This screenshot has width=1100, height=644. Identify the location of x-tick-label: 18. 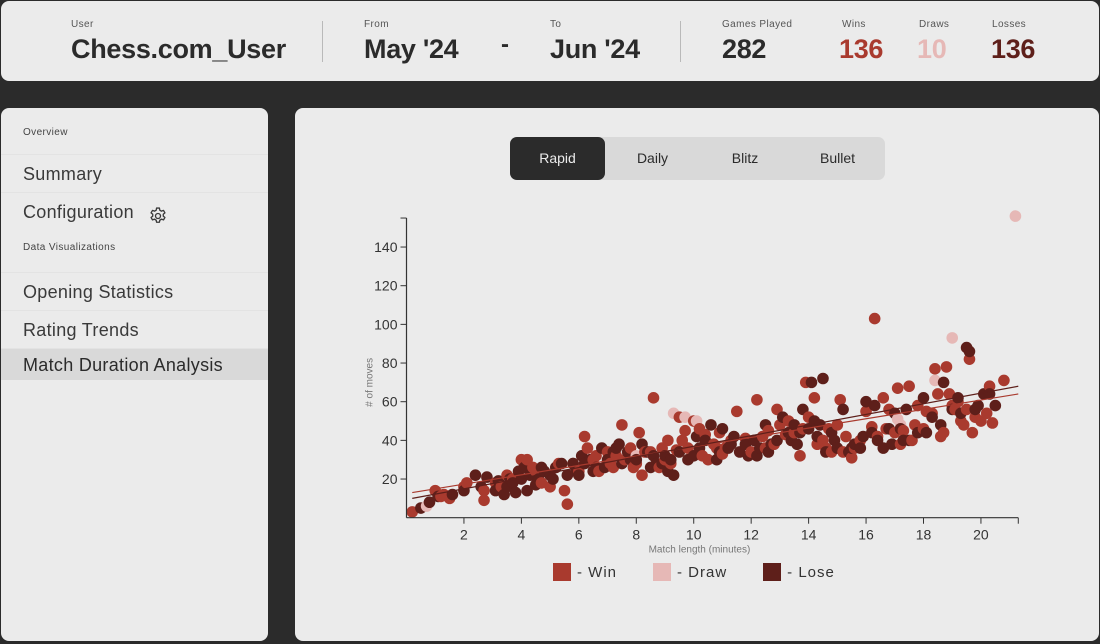
(924, 535).